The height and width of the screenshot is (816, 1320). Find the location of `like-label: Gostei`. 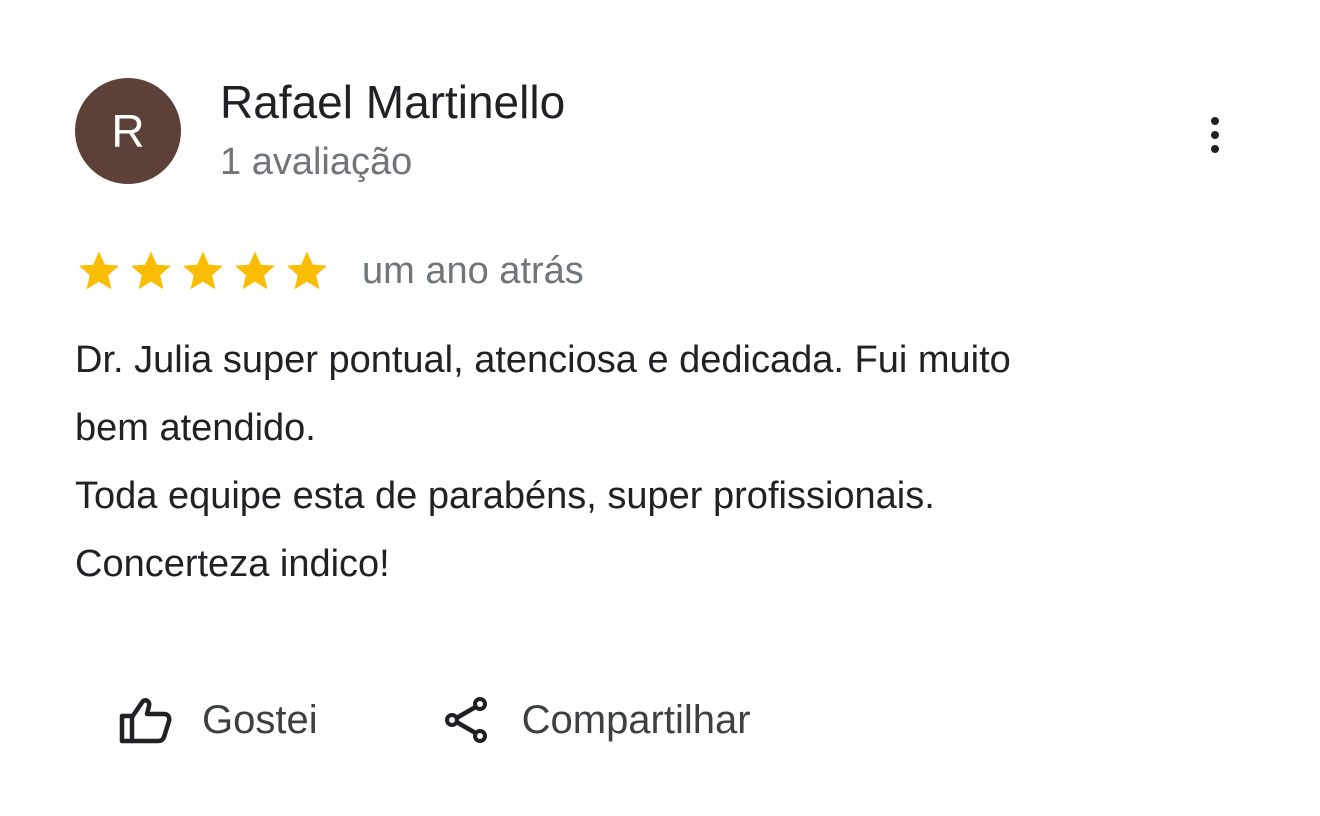

like-label: Gostei is located at coordinates (260, 720).